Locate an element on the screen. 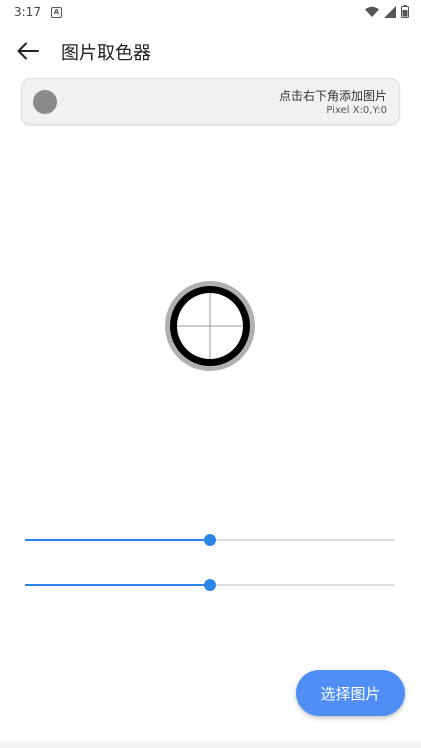 This screenshot has height=748, width=421. select-image-button: 选择图片 is located at coordinates (350, 693).